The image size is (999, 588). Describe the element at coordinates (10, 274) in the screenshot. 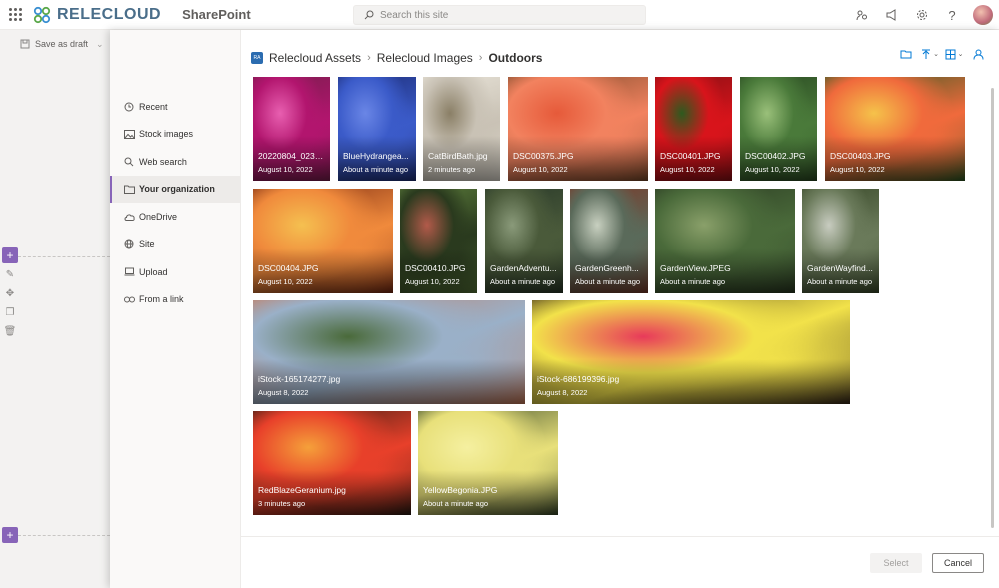

I see `edit-section-icon: ✎` at that location.